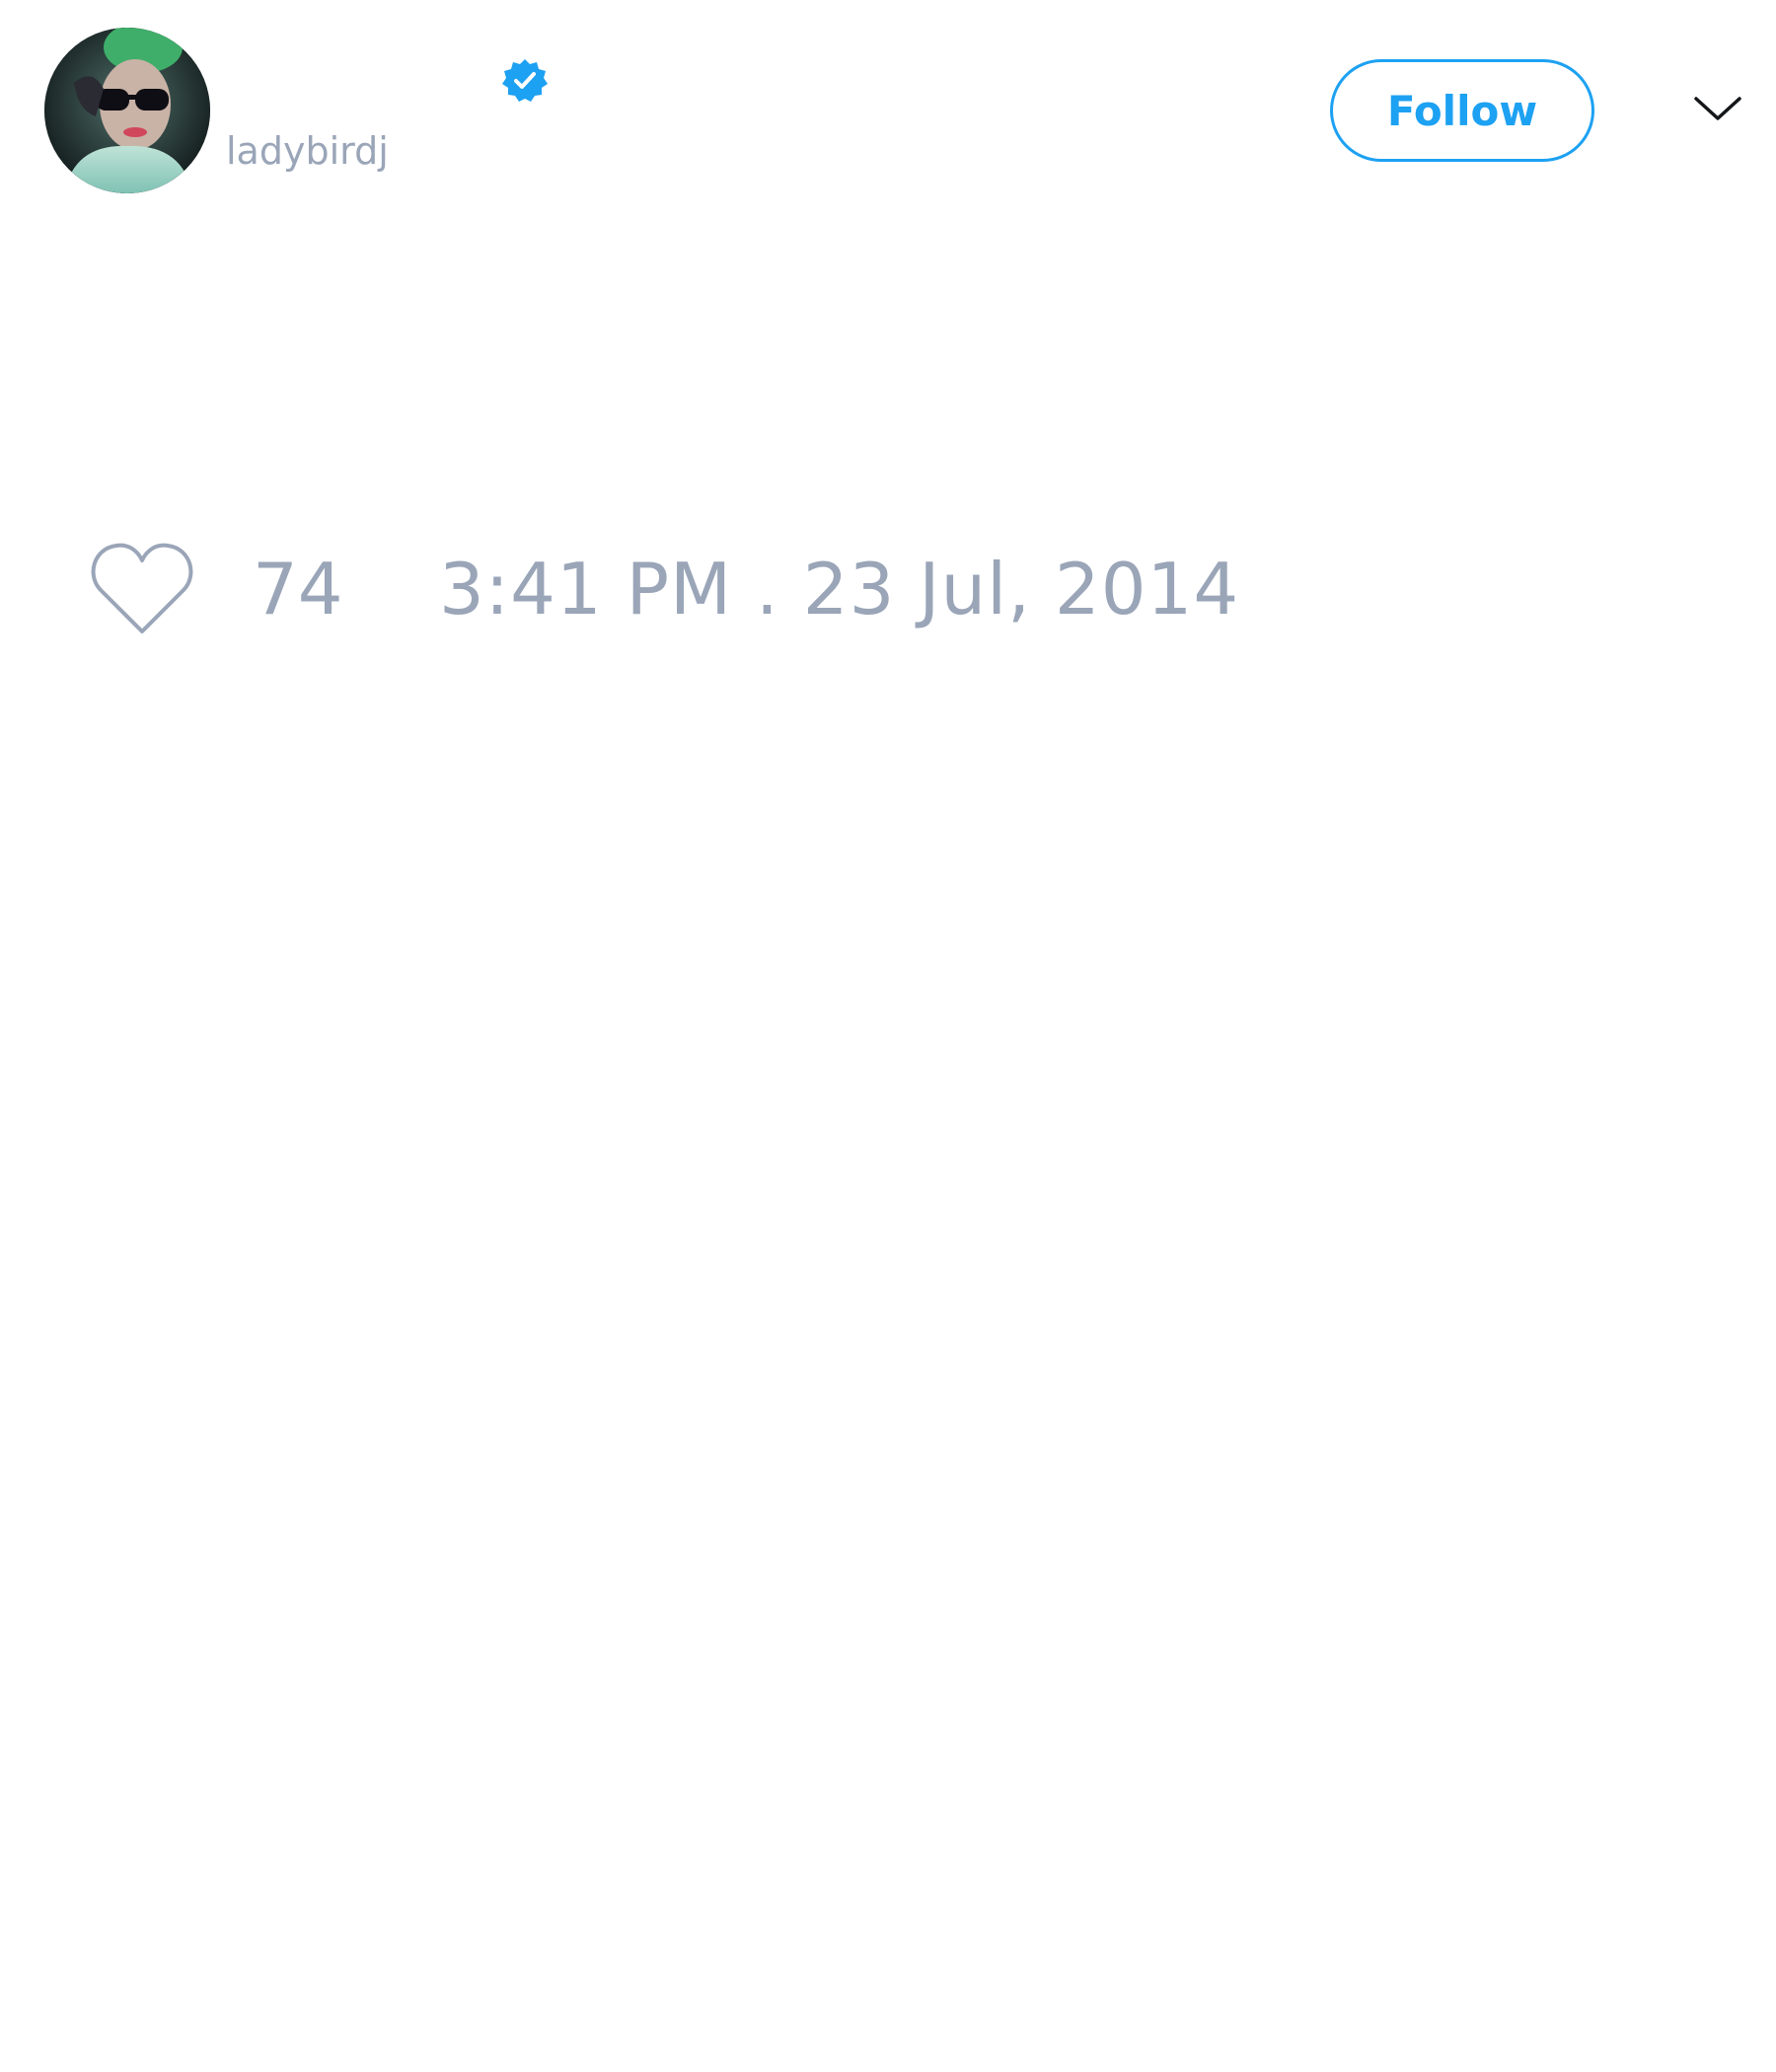  I want to click on verified-badge-icon, so click(525, 80).